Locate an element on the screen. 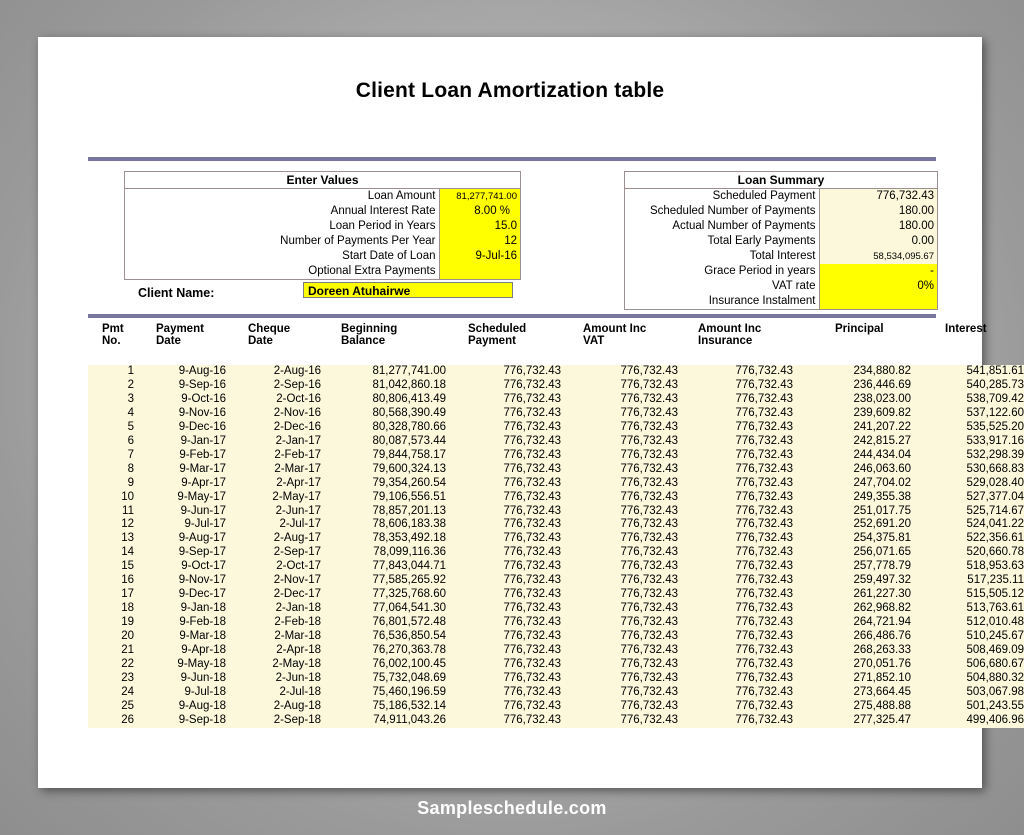 This screenshot has width=1024, height=835. loan-summary-row: VAT rate 0% is located at coordinates (781, 286).